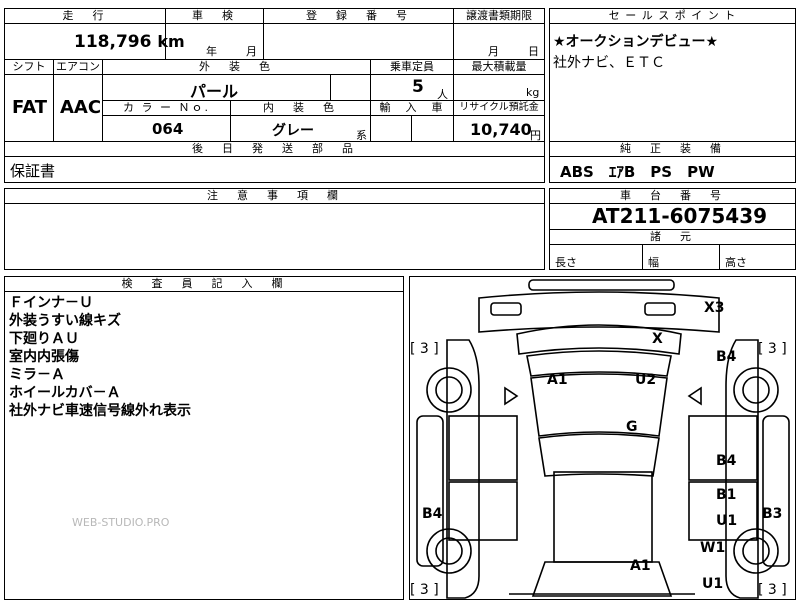 The width and height of the screenshot is (800, 600). Describe the element at coordinates (714, 308) in the screenshot. I see `damage-label-x3: X3` at that location.